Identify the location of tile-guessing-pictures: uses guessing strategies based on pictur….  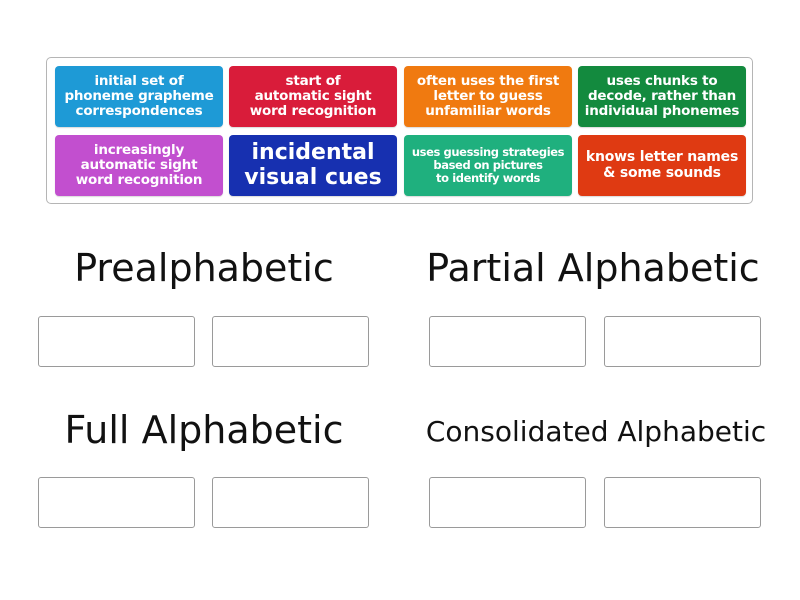
(488, 165).